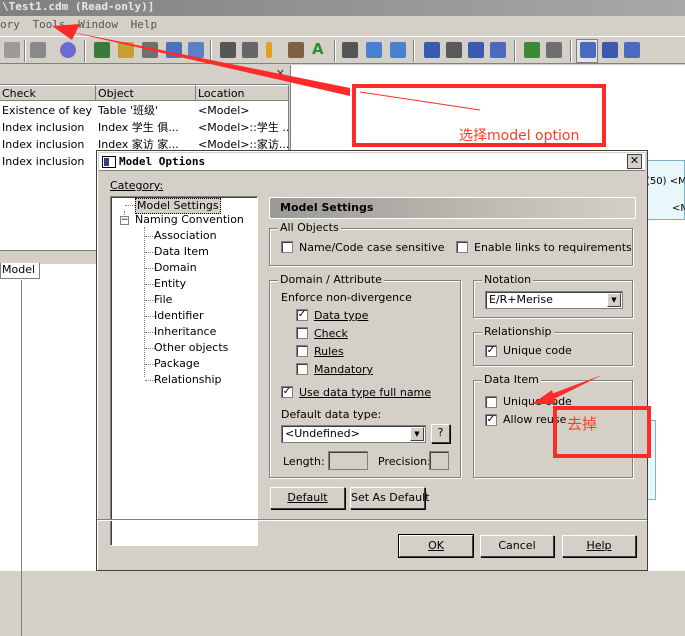 This screenshot has width=685, height=636. I want to click on package-icon, so click(126, 50).